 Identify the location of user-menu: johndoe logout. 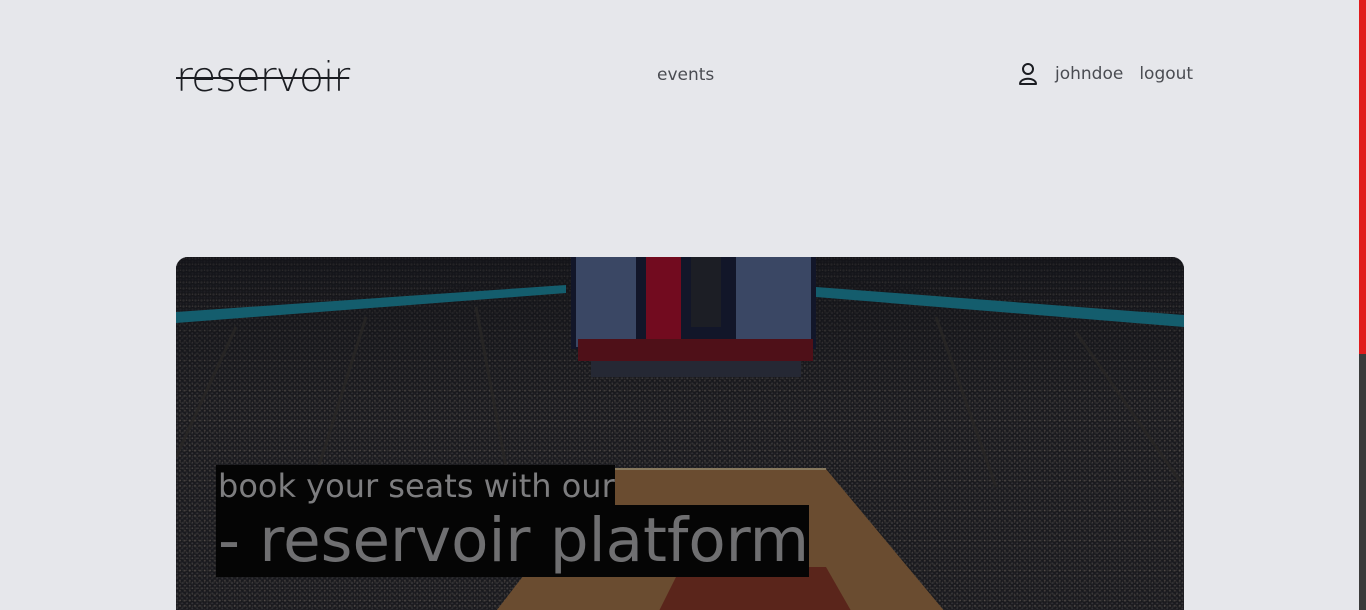
(1105, 74).